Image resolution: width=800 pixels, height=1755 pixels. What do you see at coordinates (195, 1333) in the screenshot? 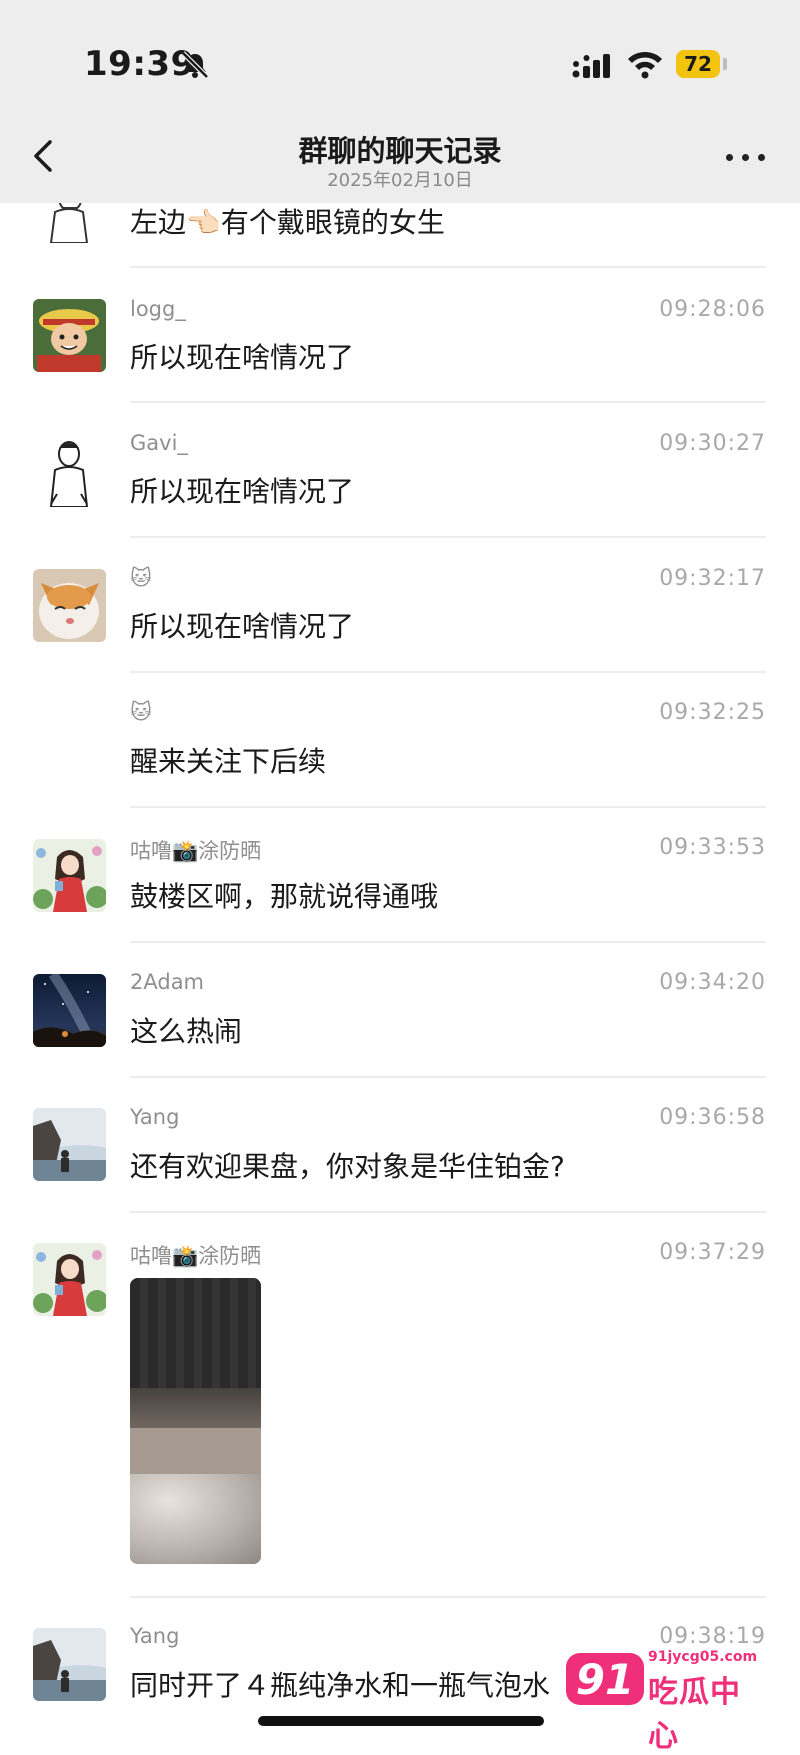
I see `photo-curtain` at bounding box center [195, 1333].